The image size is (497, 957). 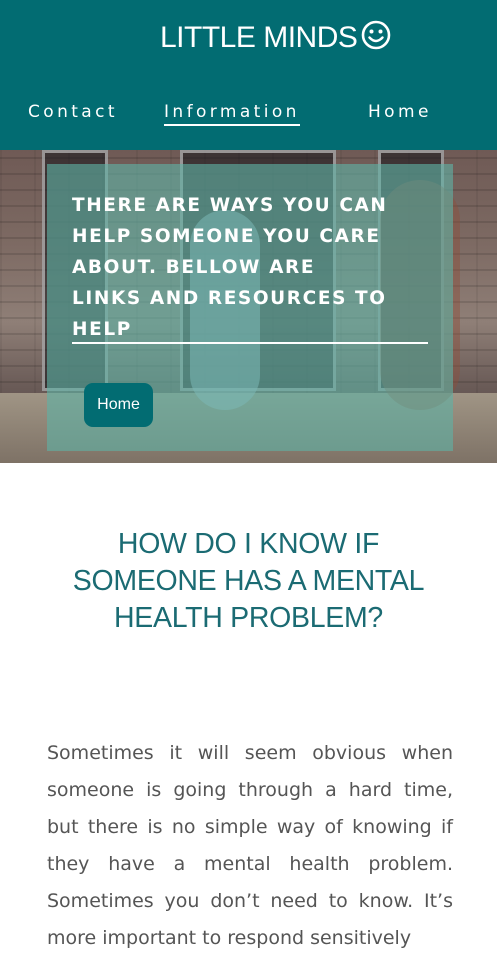 What do you see at coordinates (73, 112) in the screenshot?
I see `nav-contact: Contact` at bounding box center [73, 112].